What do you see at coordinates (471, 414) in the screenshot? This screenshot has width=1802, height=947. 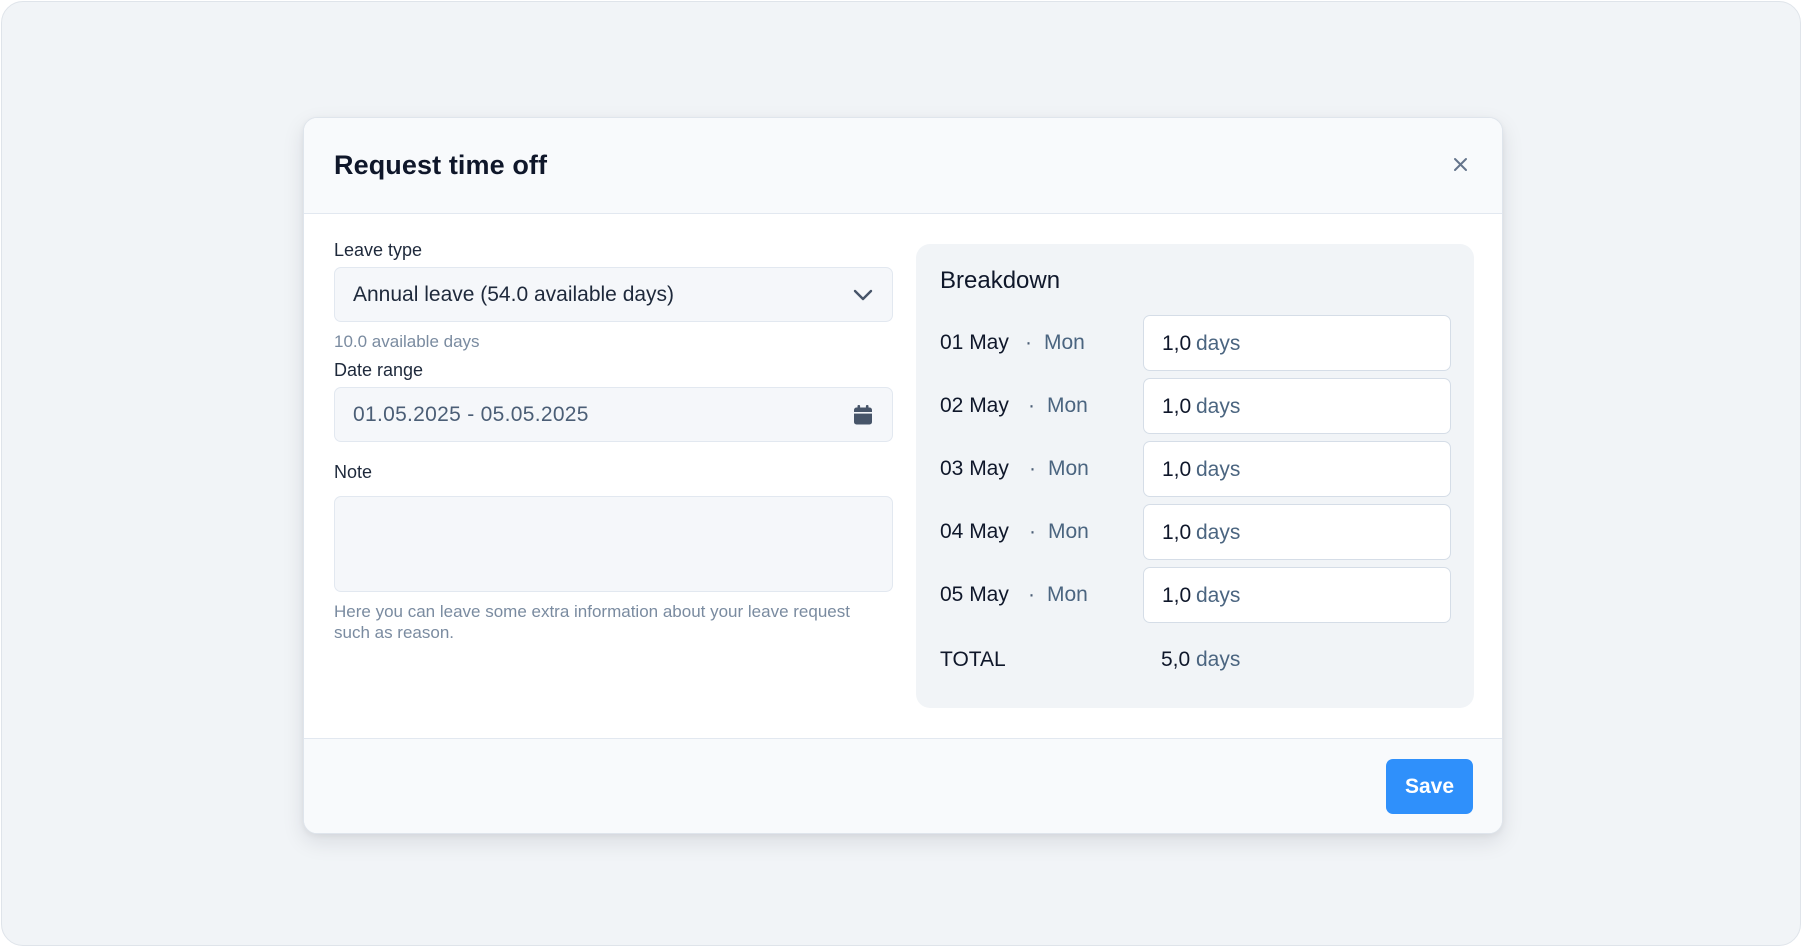 I see `date-range-value: 01.05.2025 - 05.05.2025` at bounding box center [471, 414].